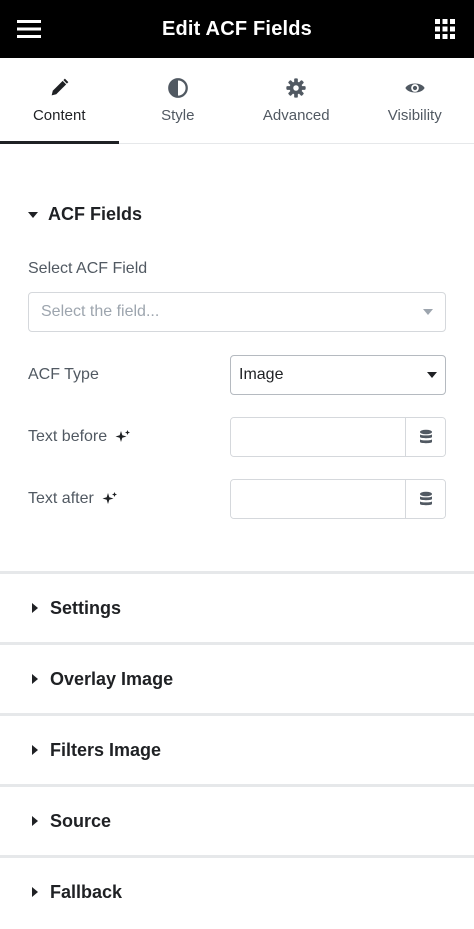 The height and width of the screenshot is (929, 474). What do you see at coordinates (177, 88) in the screenshot?
I see `half-circle-icon` at bounding box center [177, 88].